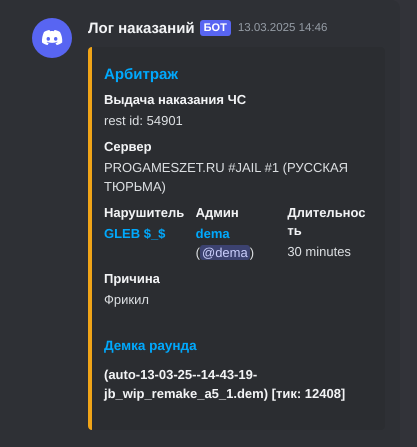 The height and width of the screenshot is (447, 417). What do you see at coordinates (218, 213) in the screenshot?
I see `field-name: Админ` at bounding box center [218, 213].